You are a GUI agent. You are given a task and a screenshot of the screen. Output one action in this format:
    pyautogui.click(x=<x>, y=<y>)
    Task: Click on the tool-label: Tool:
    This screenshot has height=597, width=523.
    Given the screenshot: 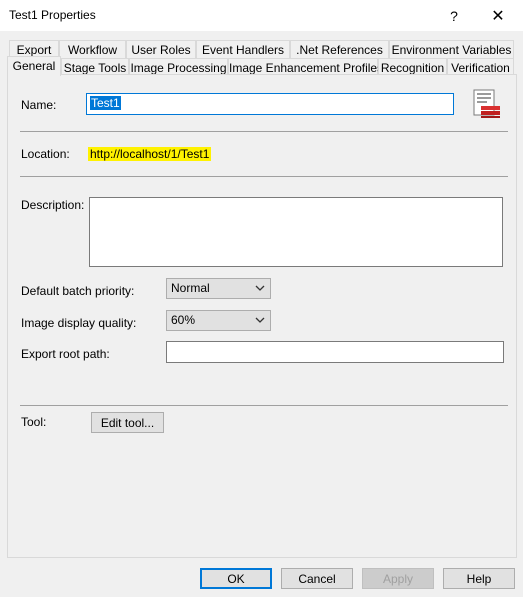 What is the action you would take?
    pyautogui.click(x=34, y=422)
    